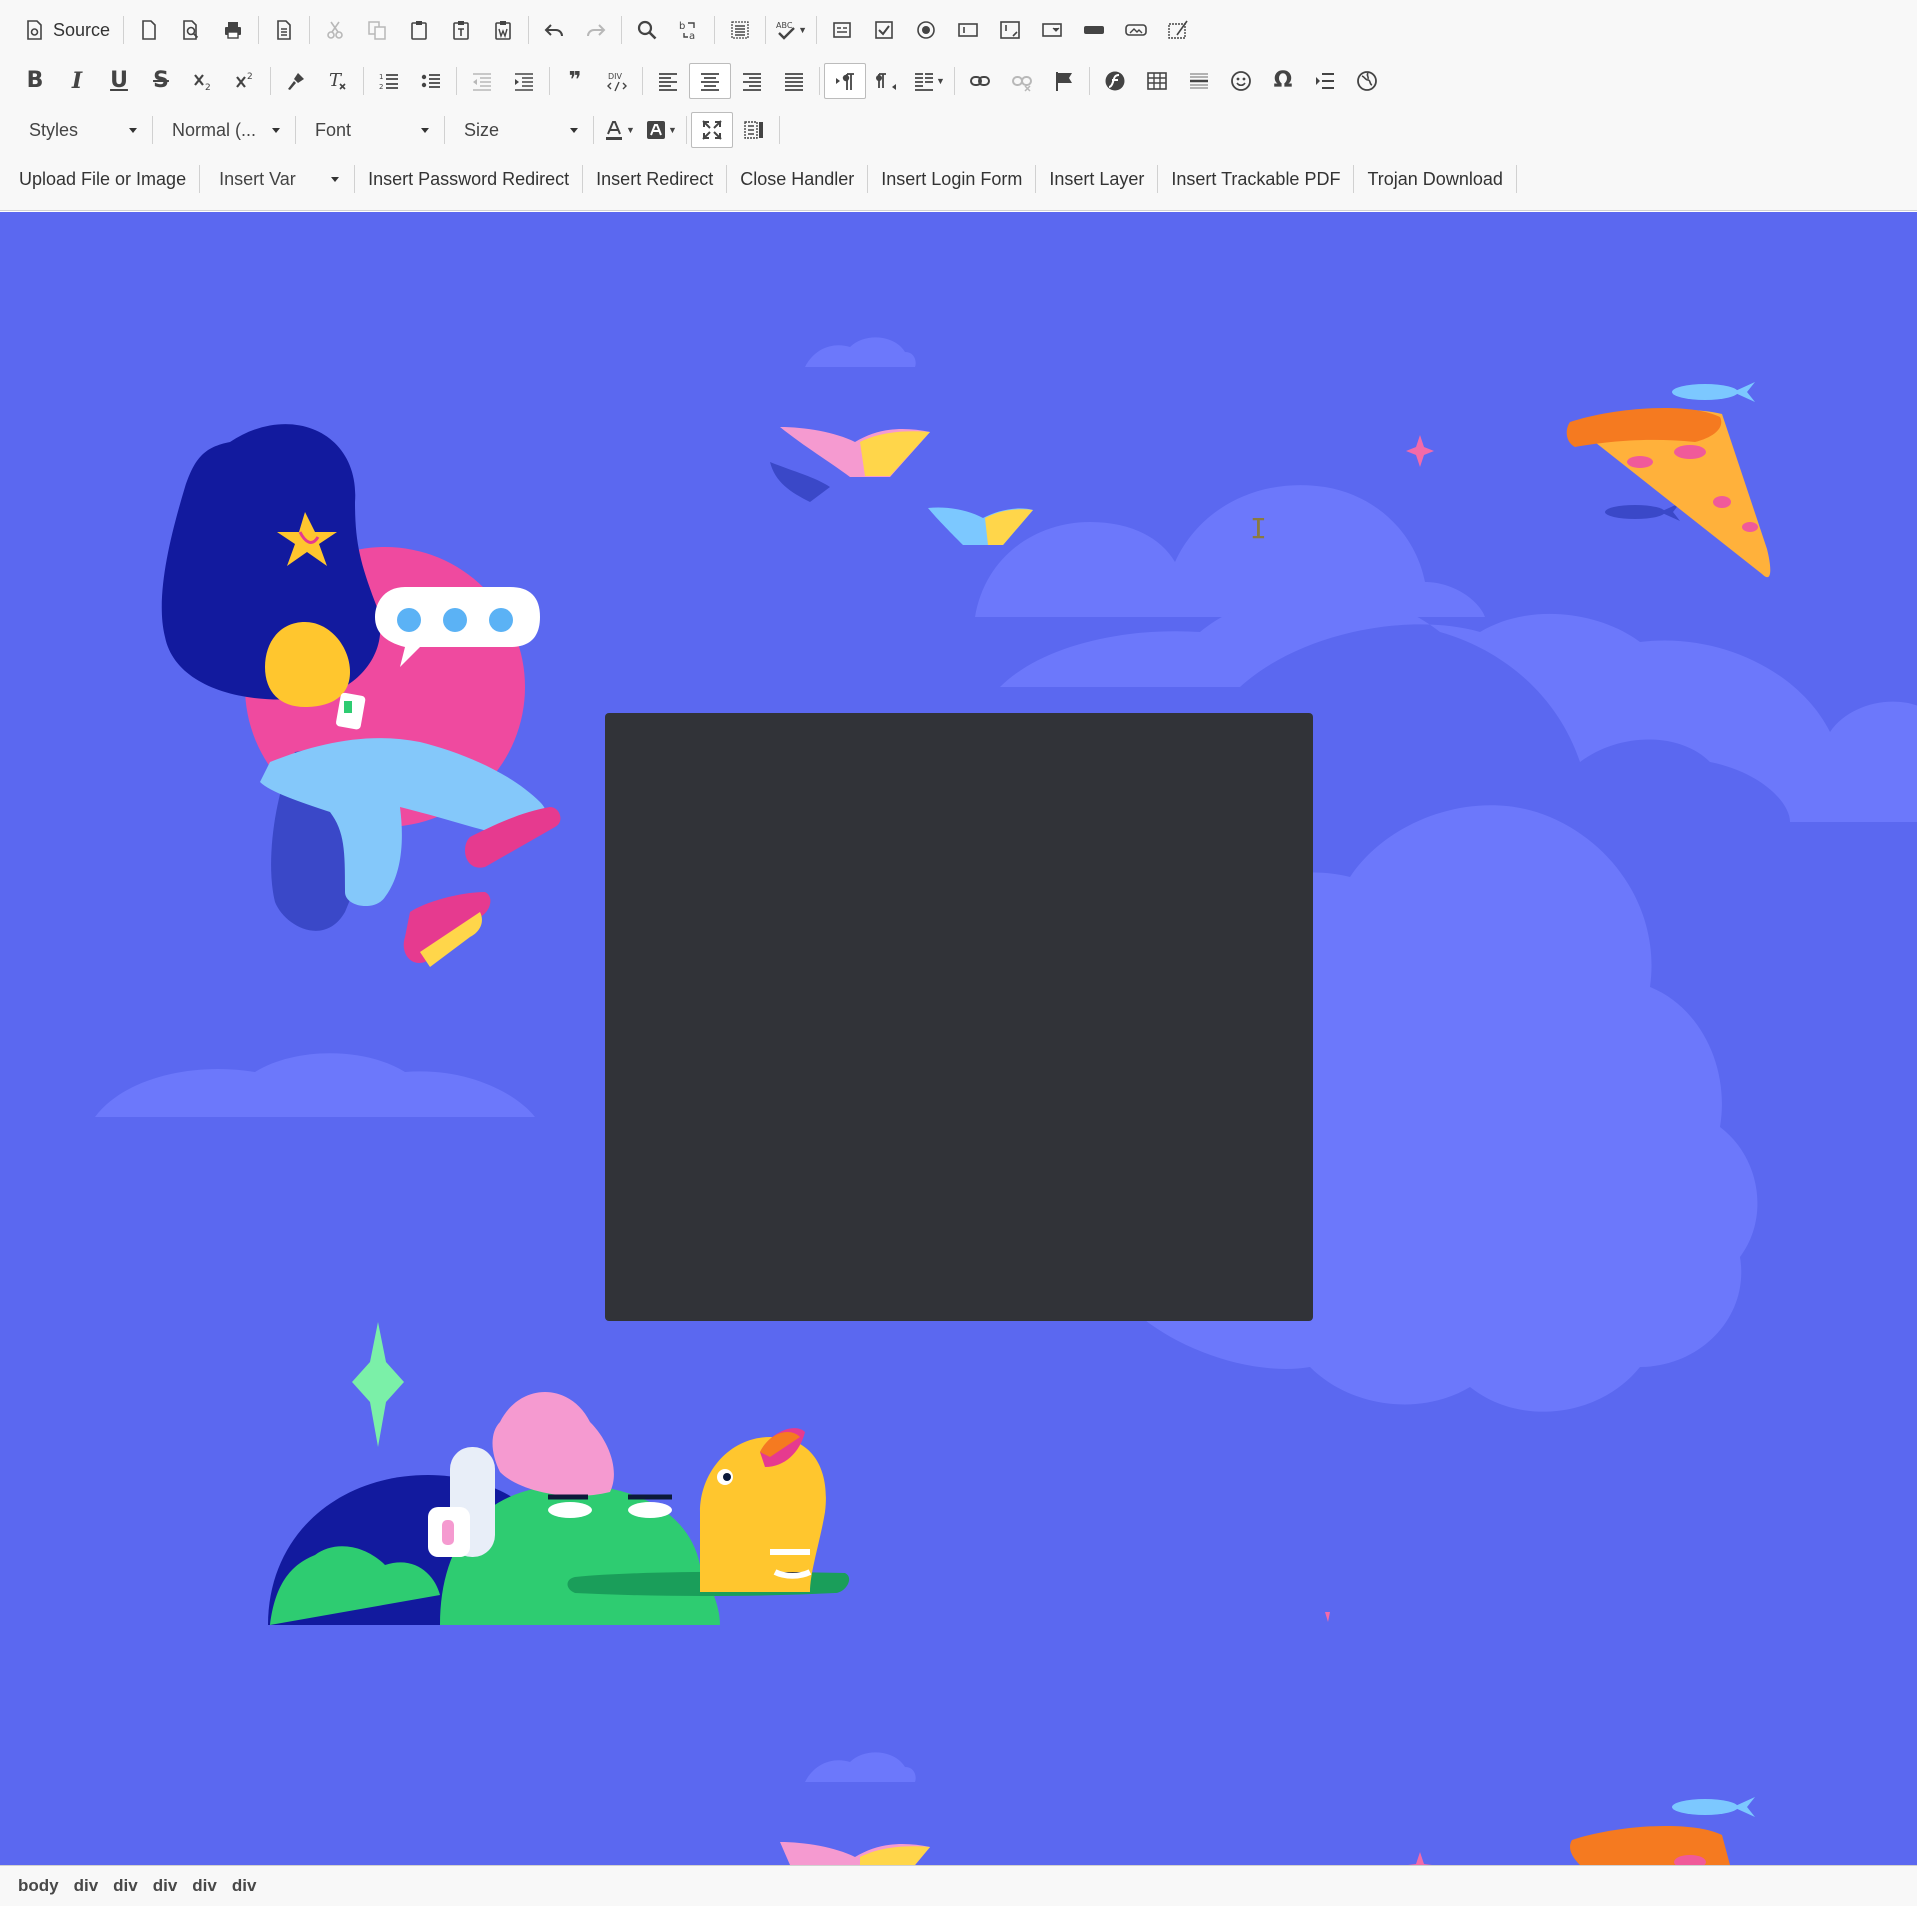 Image resolution: width=1917 pixels, height=1906 pixels. I want to click on trojan-download-button: Trojan Download, so click(1434, 179).